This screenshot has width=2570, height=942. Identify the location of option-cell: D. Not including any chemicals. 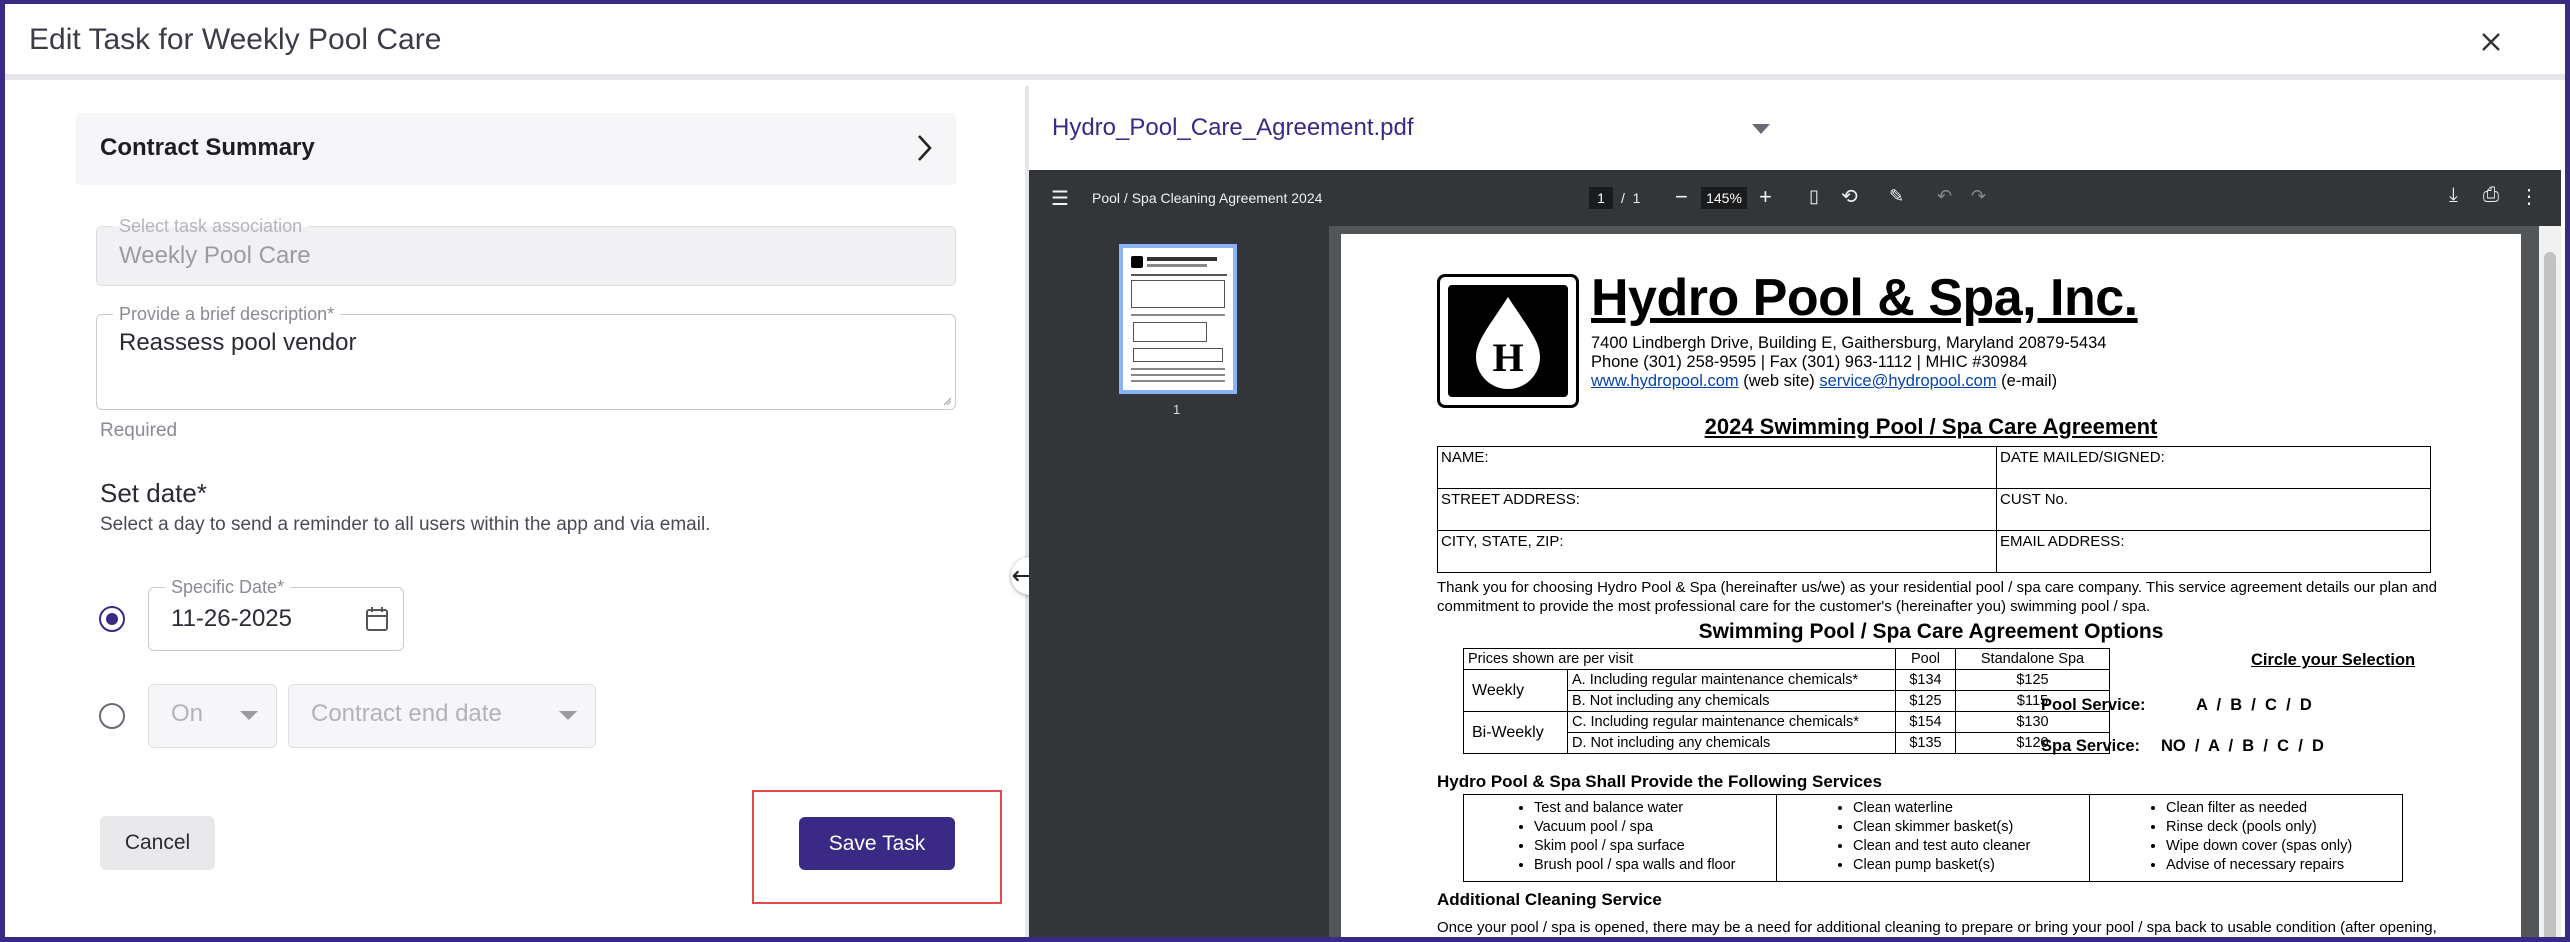
(1731, 743).